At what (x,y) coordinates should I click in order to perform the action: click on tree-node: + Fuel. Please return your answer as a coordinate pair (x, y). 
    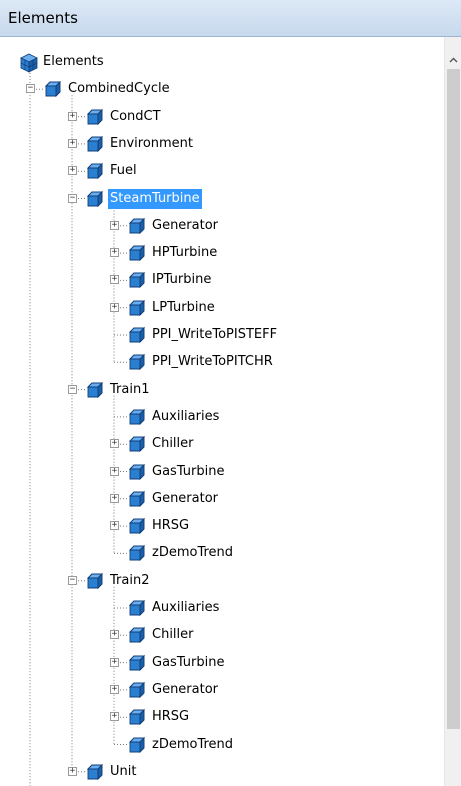
    Looking at the image, I should click on (215, 173).